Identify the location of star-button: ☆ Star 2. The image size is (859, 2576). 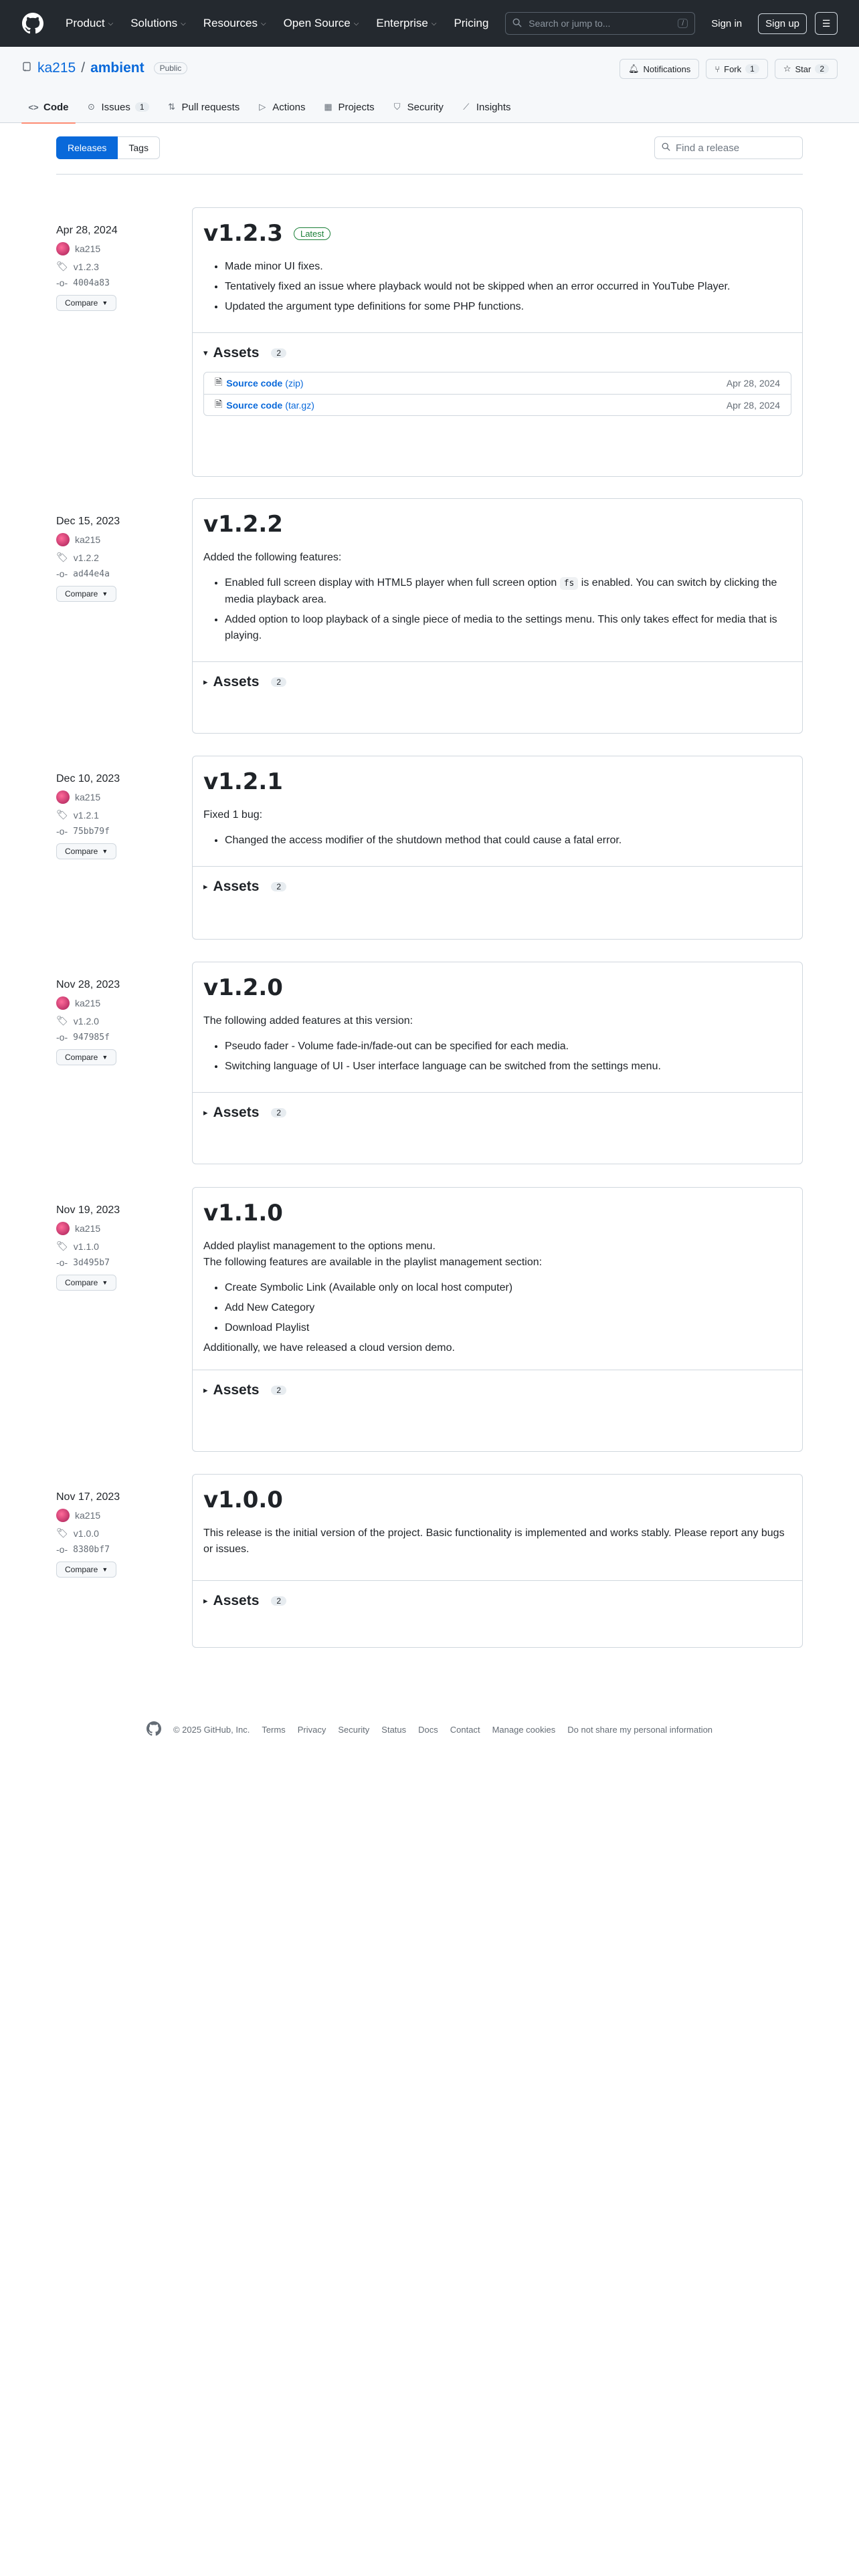
(806, 69).